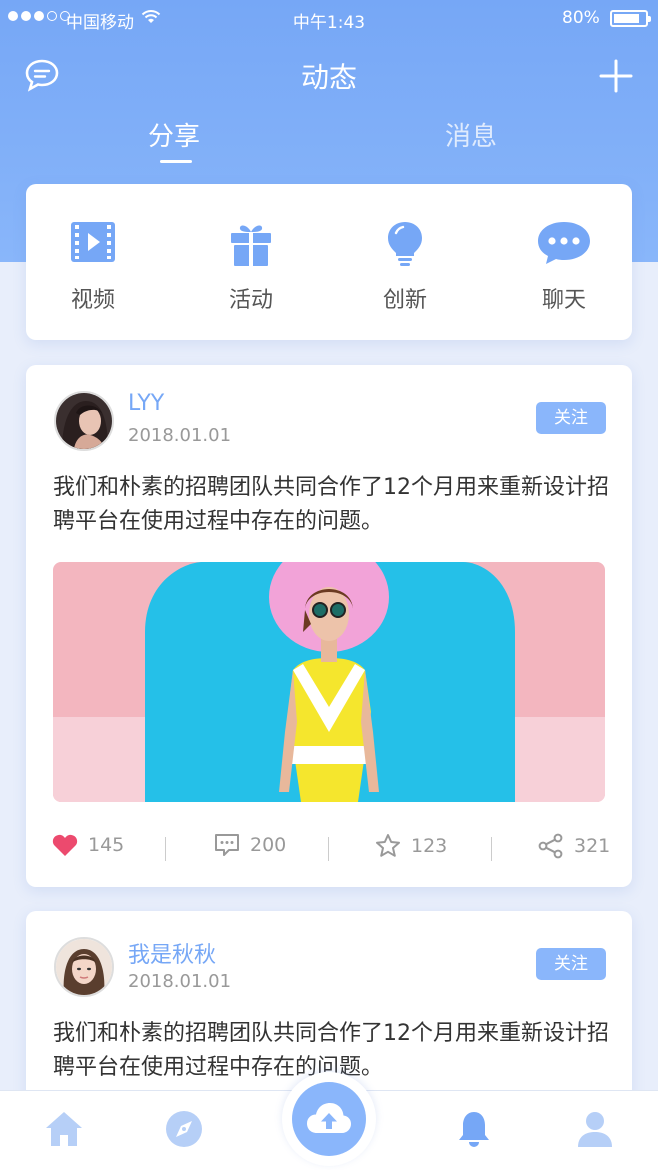 The height and width of the screenshot is (1170, 658). Describe the element at coordinates (329, 23) in the screenshot. I see `status-time: 中午1:43` at that location.